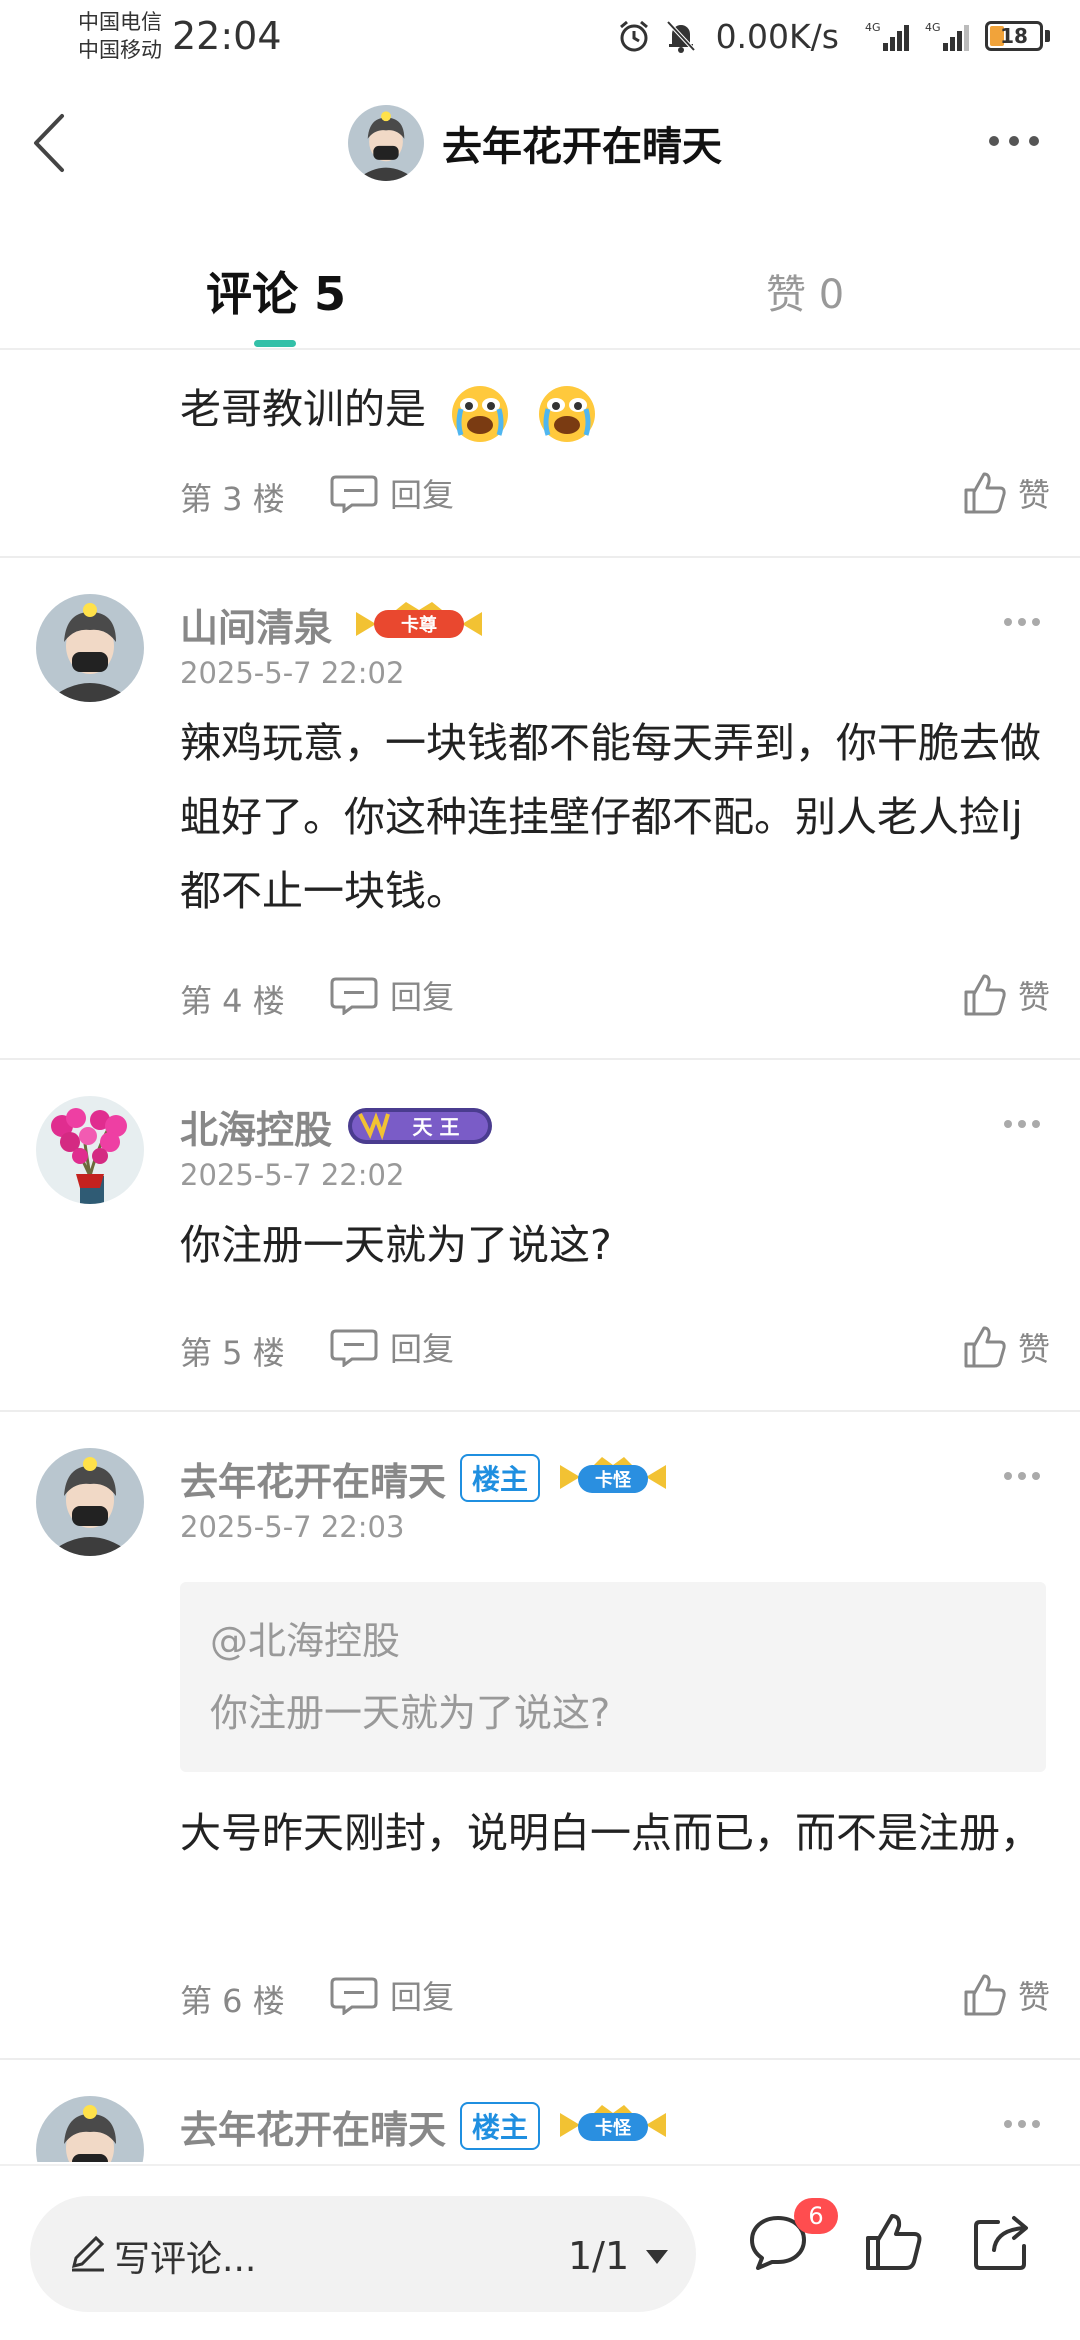 The image size is (1080, 2340). Describe the element at coordinates (303, 409) in the screenshot. I see `comment-text: 老哥教训的是` at that location.